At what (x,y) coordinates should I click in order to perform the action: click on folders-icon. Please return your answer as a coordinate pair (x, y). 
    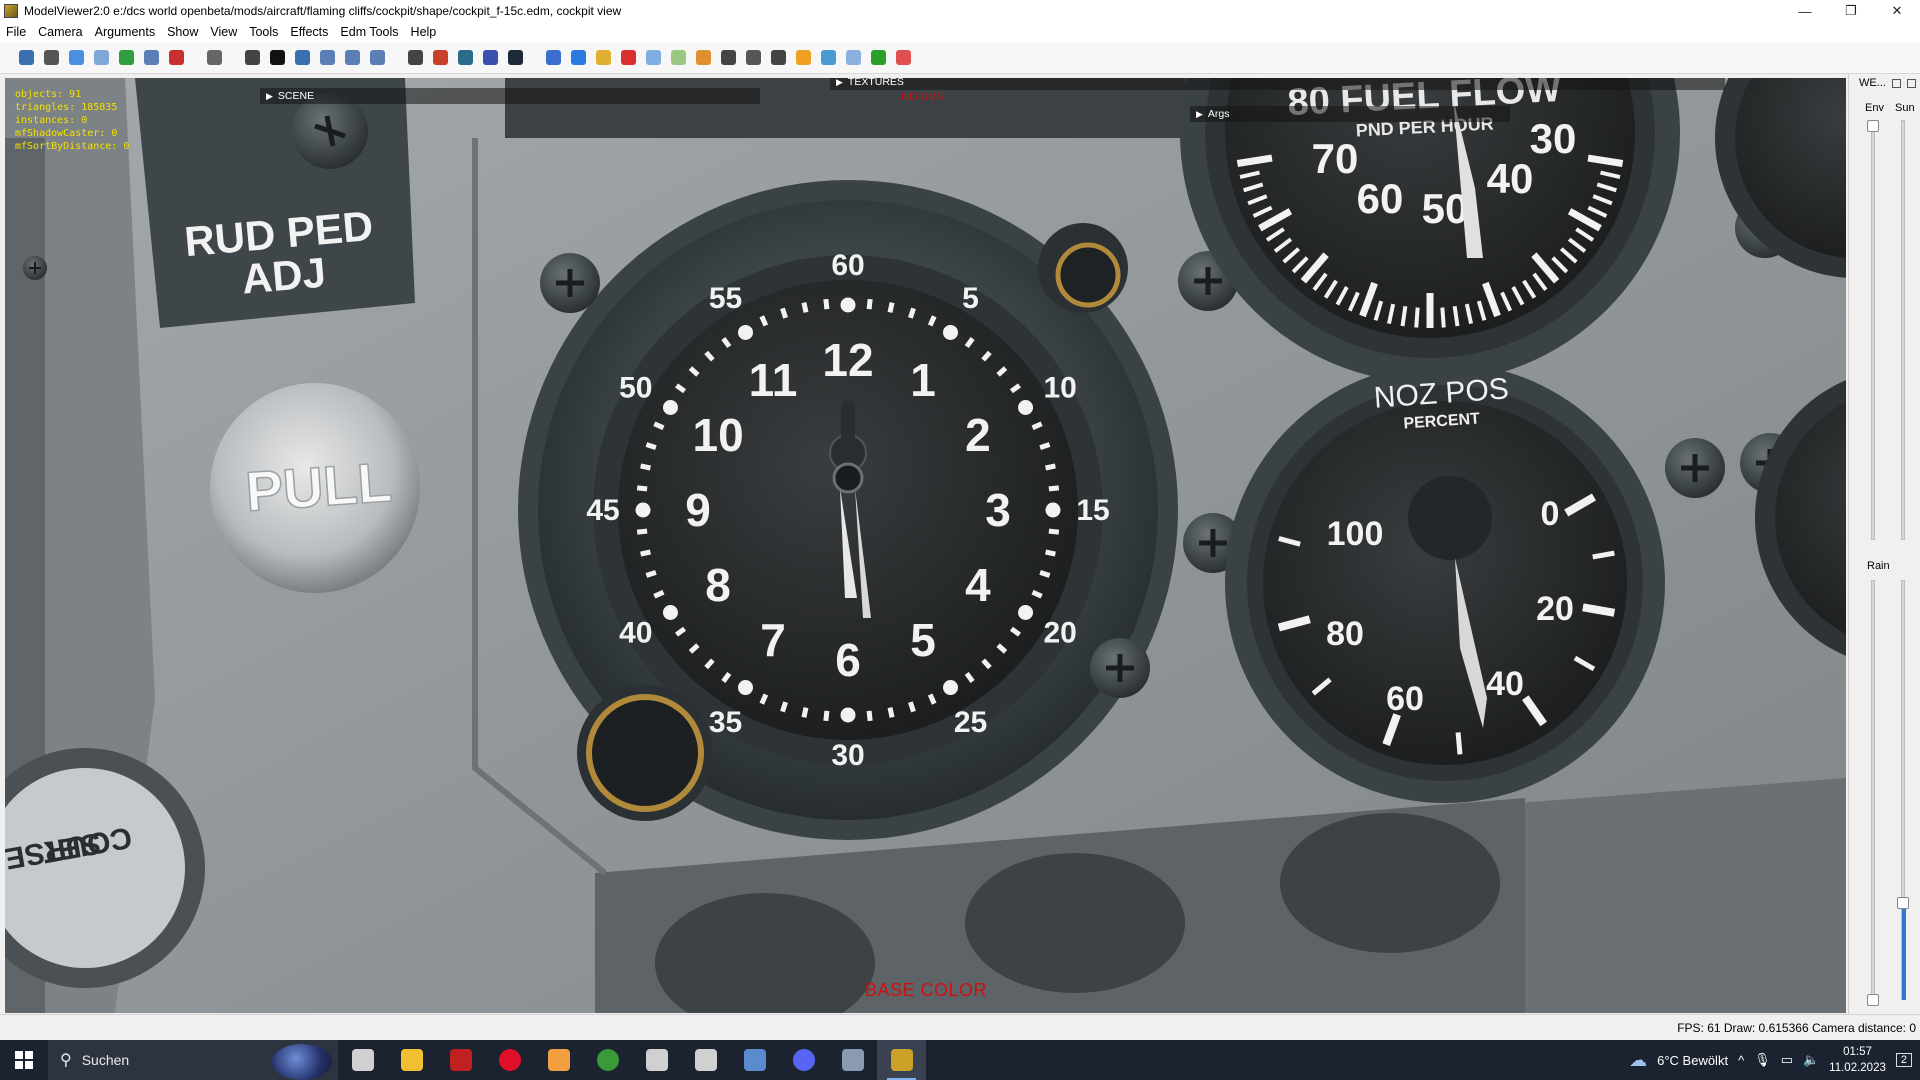
    Looking at the image, I should click on (603, 58).